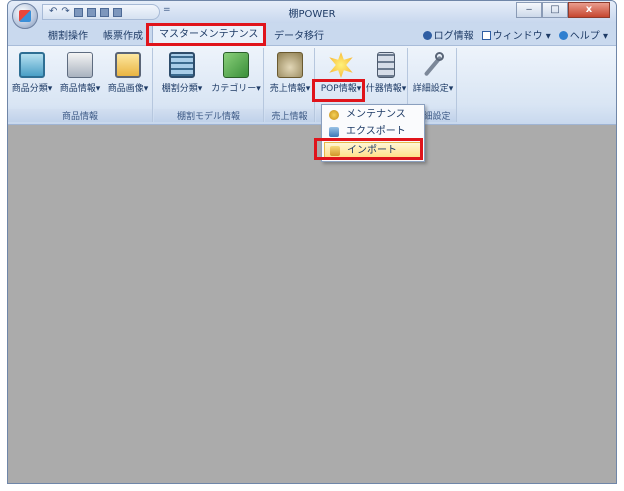 The height and width of the screenshot is (491, 624). What do you see at coordinates (373, 115) in the screenshot?
I see `menu-item-maintenance: メンテナンス` at bounding box center [373, 115].